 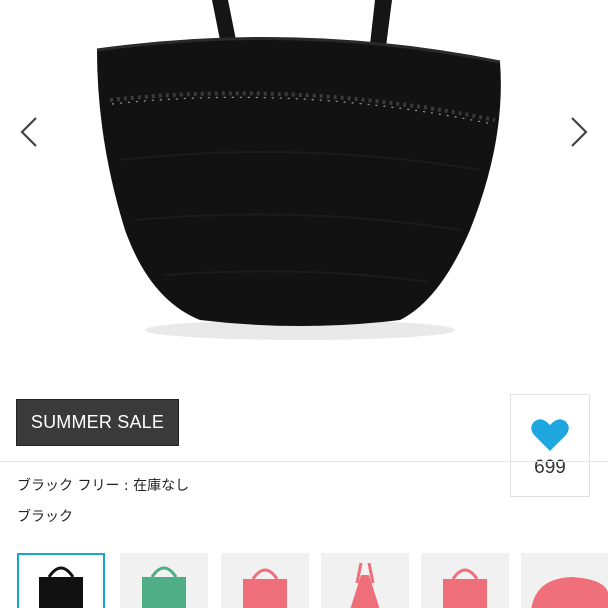 What do you see at coordinates (304, 461) in the screenshot?
I see `section-divider` at bounding box center [304, 461].